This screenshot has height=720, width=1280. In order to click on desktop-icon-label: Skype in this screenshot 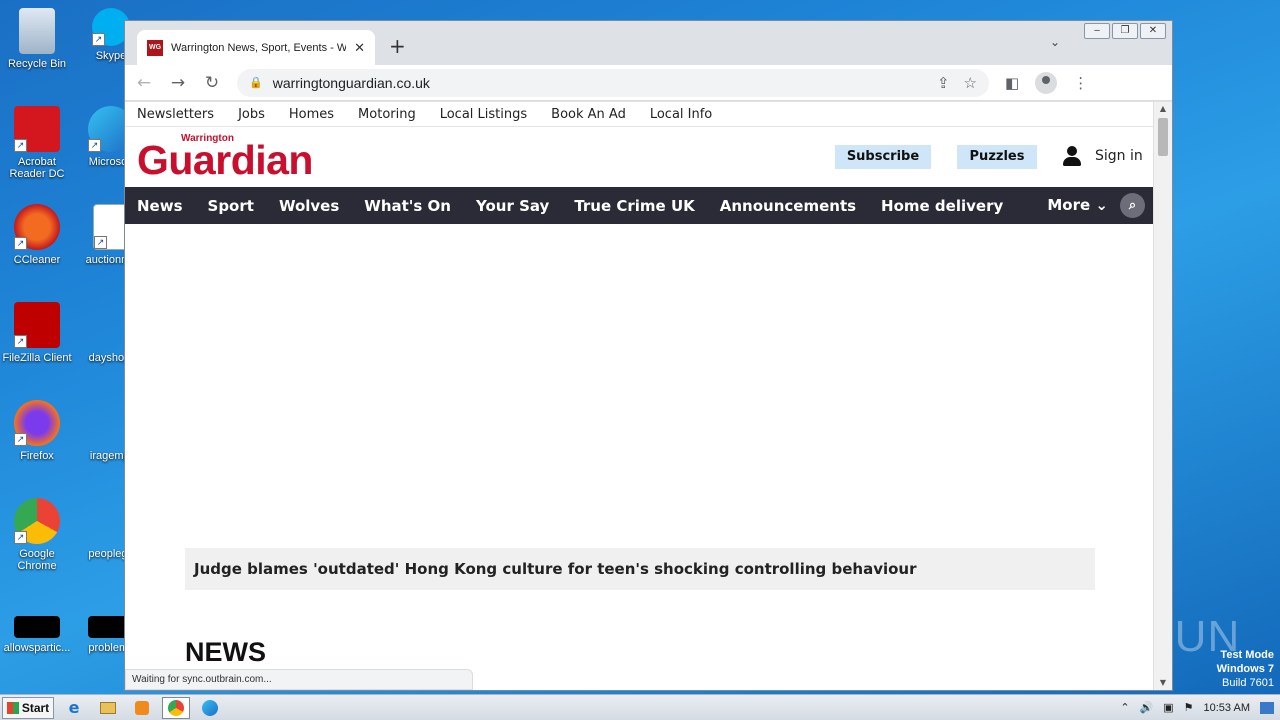, I will do `click(111, 56)`.